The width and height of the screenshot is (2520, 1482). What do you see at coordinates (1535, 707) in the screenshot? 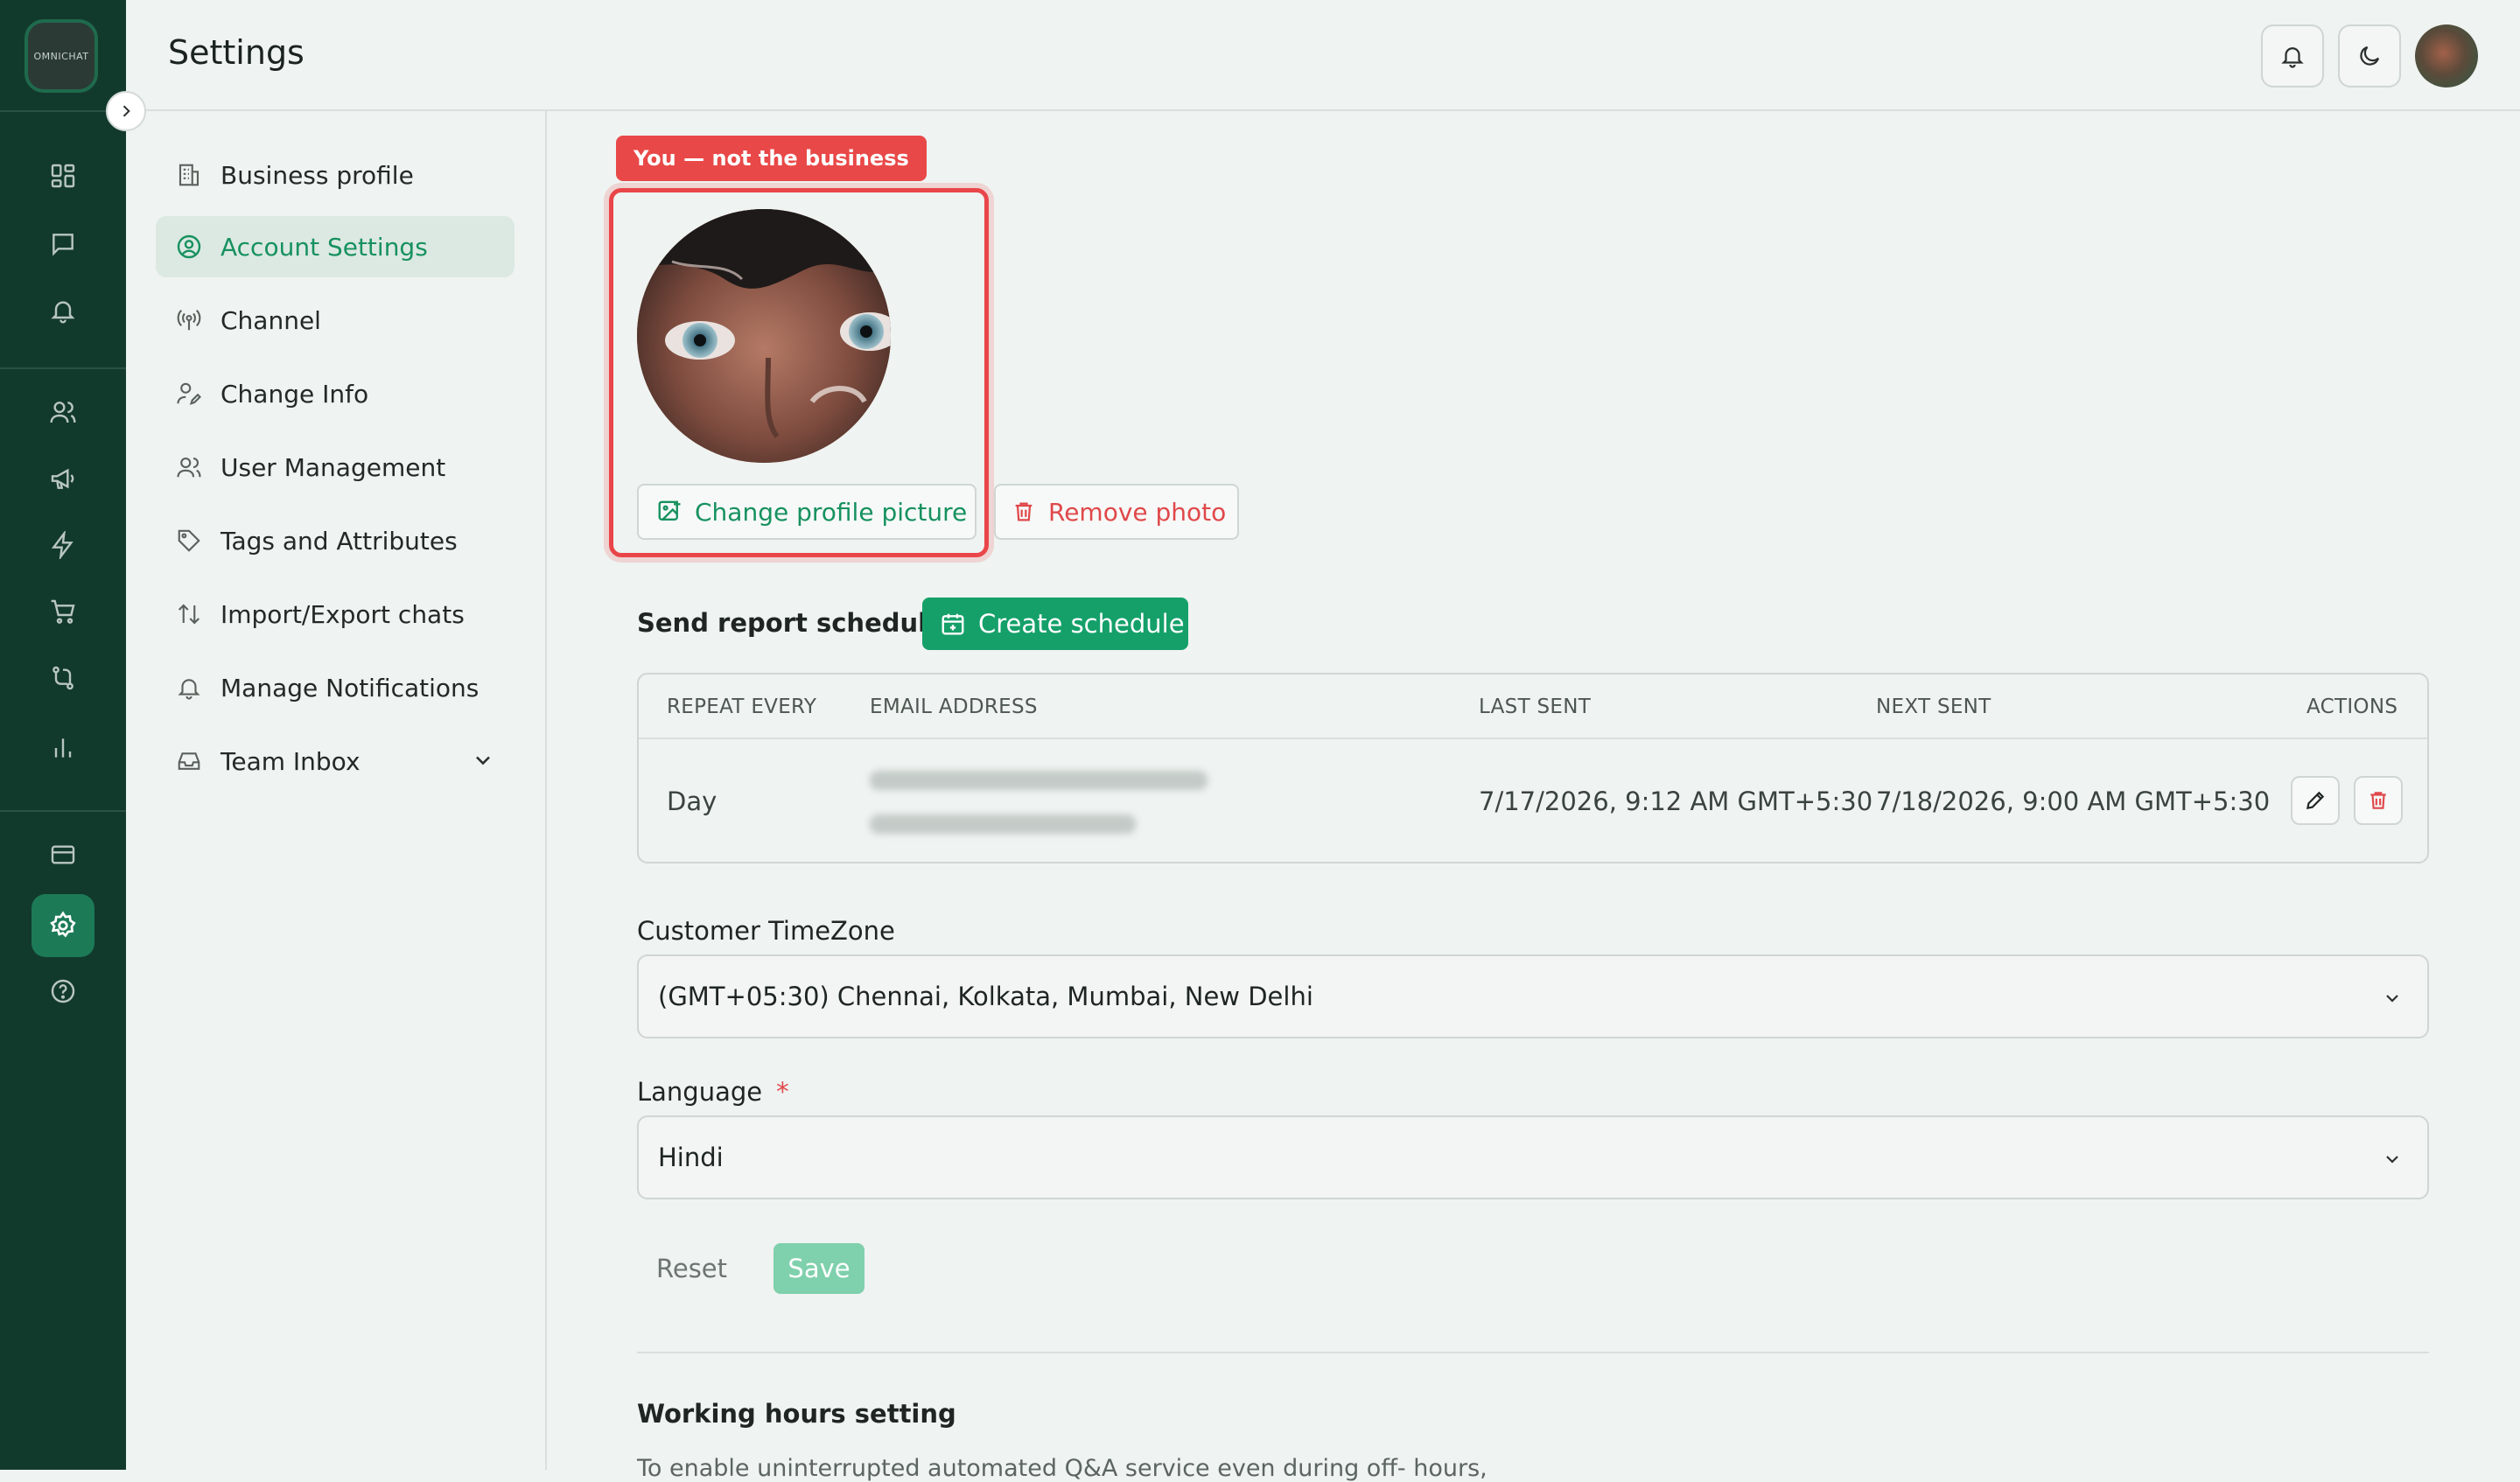
I see `column-last-sent: LAST SENT` at bounding box center [1535, 707].